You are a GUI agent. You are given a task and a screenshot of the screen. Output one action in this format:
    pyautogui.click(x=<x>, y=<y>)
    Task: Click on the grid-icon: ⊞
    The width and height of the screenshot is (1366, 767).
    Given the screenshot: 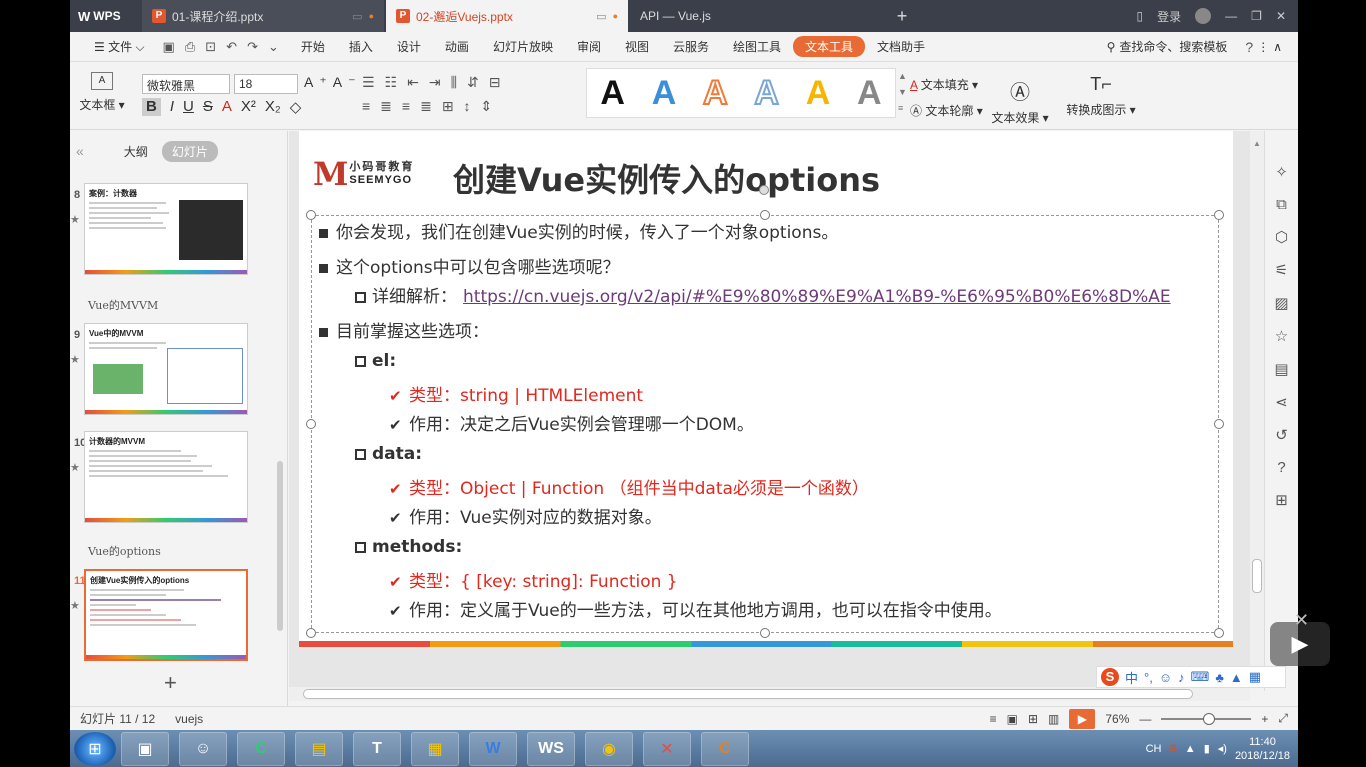 What is the action you would take?
    pyautogui.click(x=1281, y=500)
    